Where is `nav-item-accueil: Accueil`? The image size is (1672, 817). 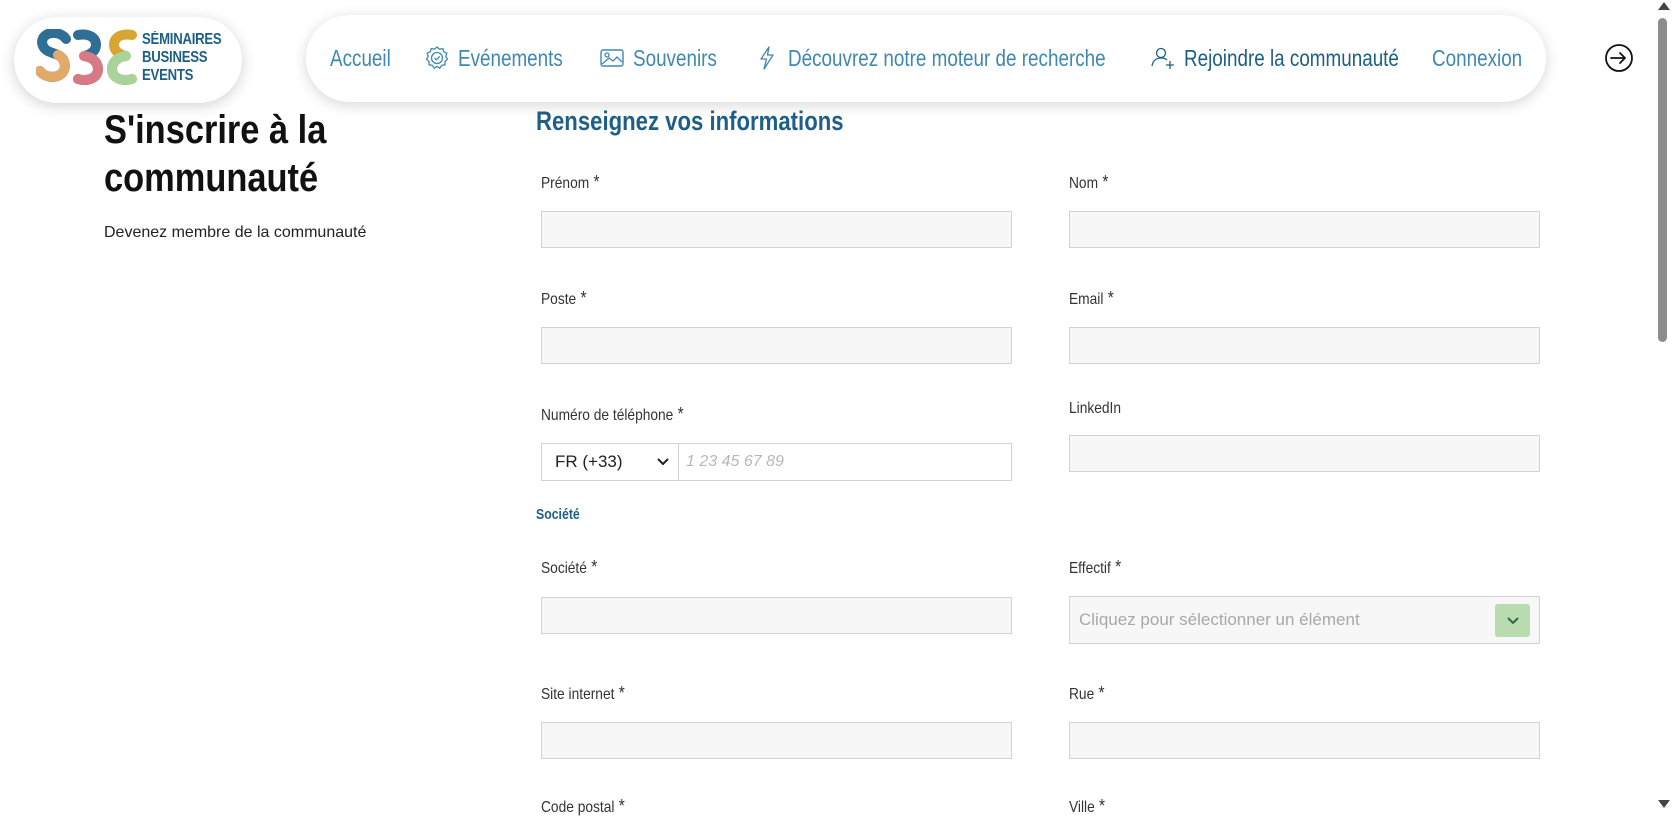
nav-item-accueil: Accueil is located at coordinates (367, 58).